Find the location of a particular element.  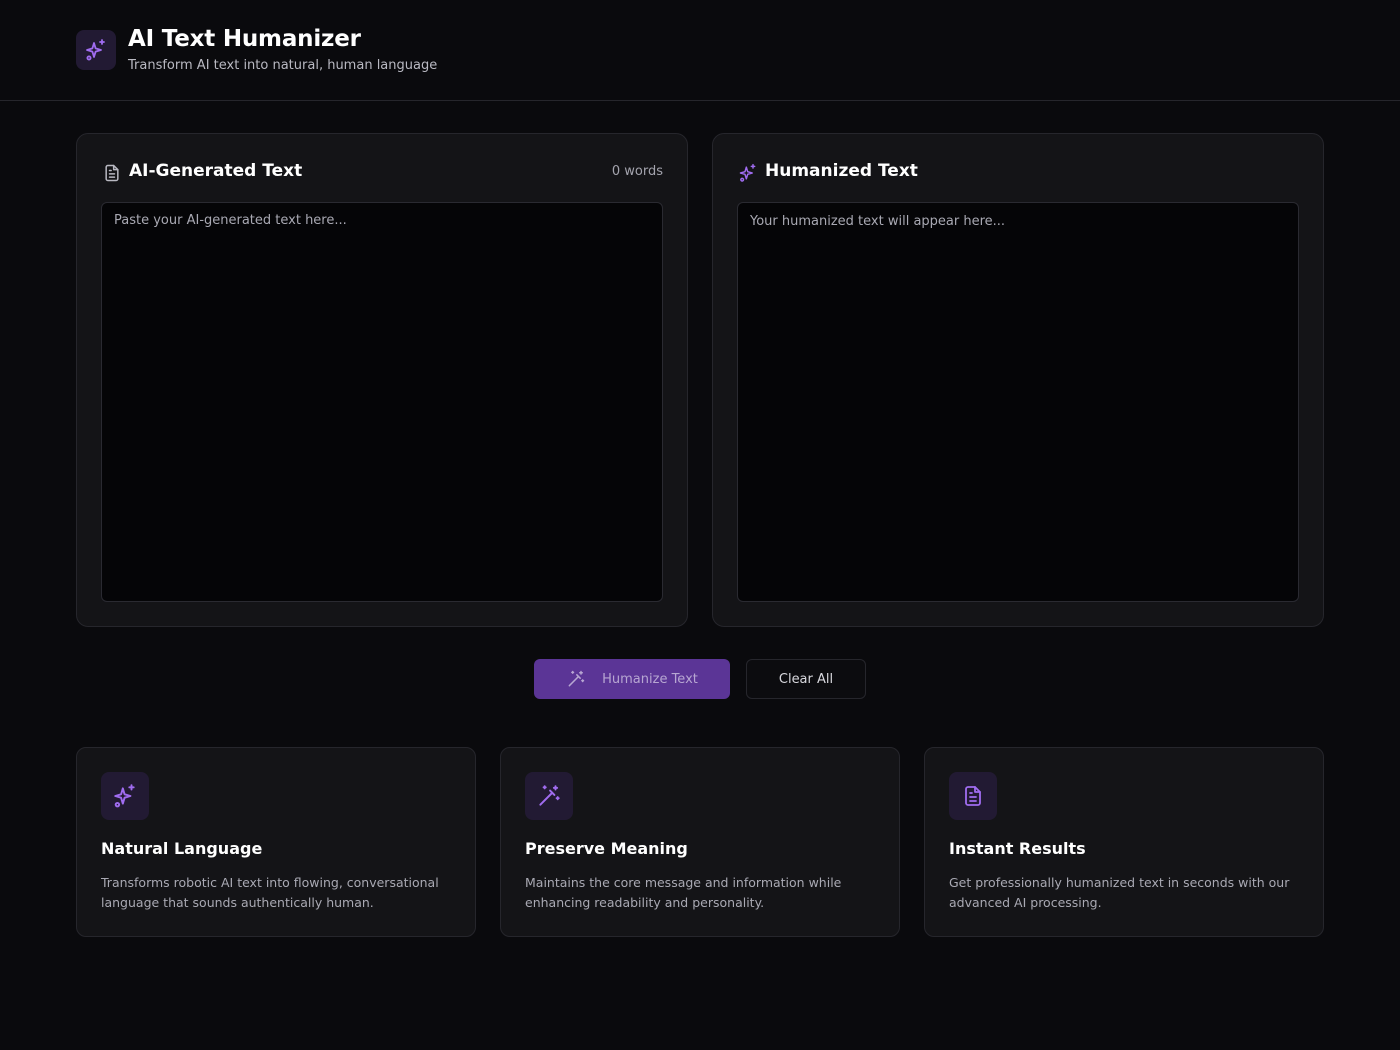

word-count: 0 words is located at coordinates (637, 171).